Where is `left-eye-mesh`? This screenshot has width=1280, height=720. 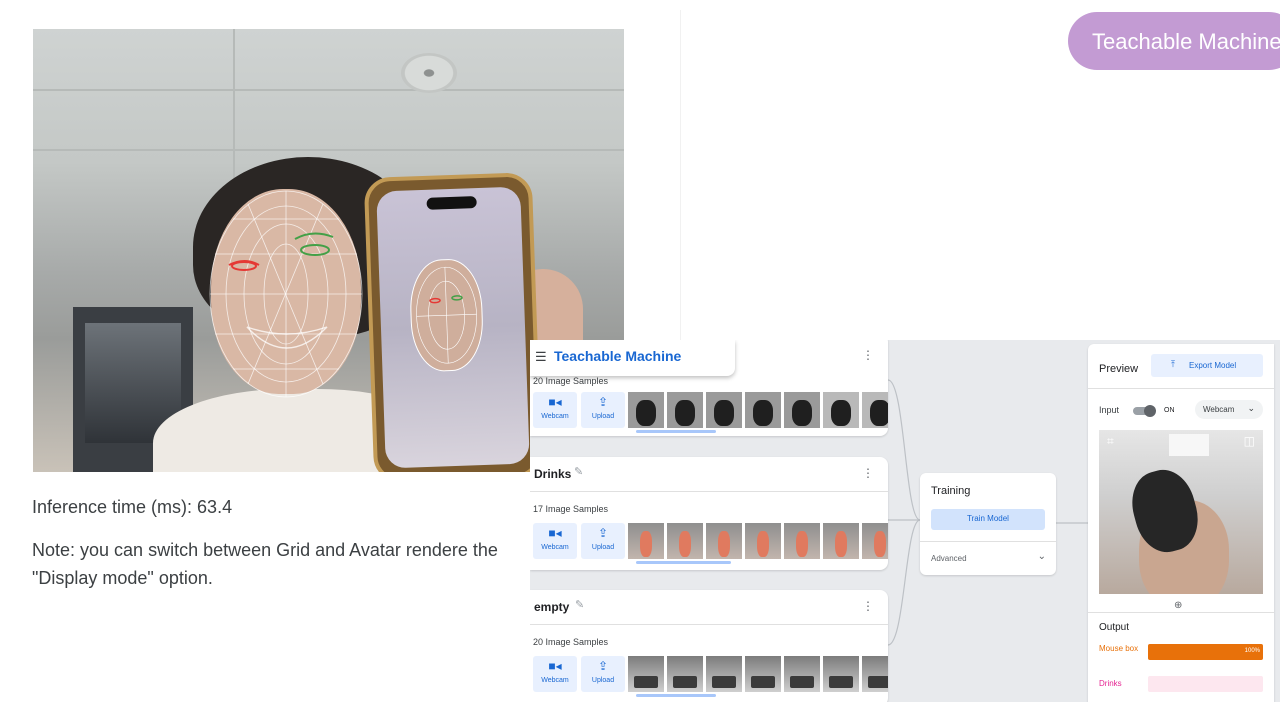
left-eye-mesh is located at coordinates (314, 244).